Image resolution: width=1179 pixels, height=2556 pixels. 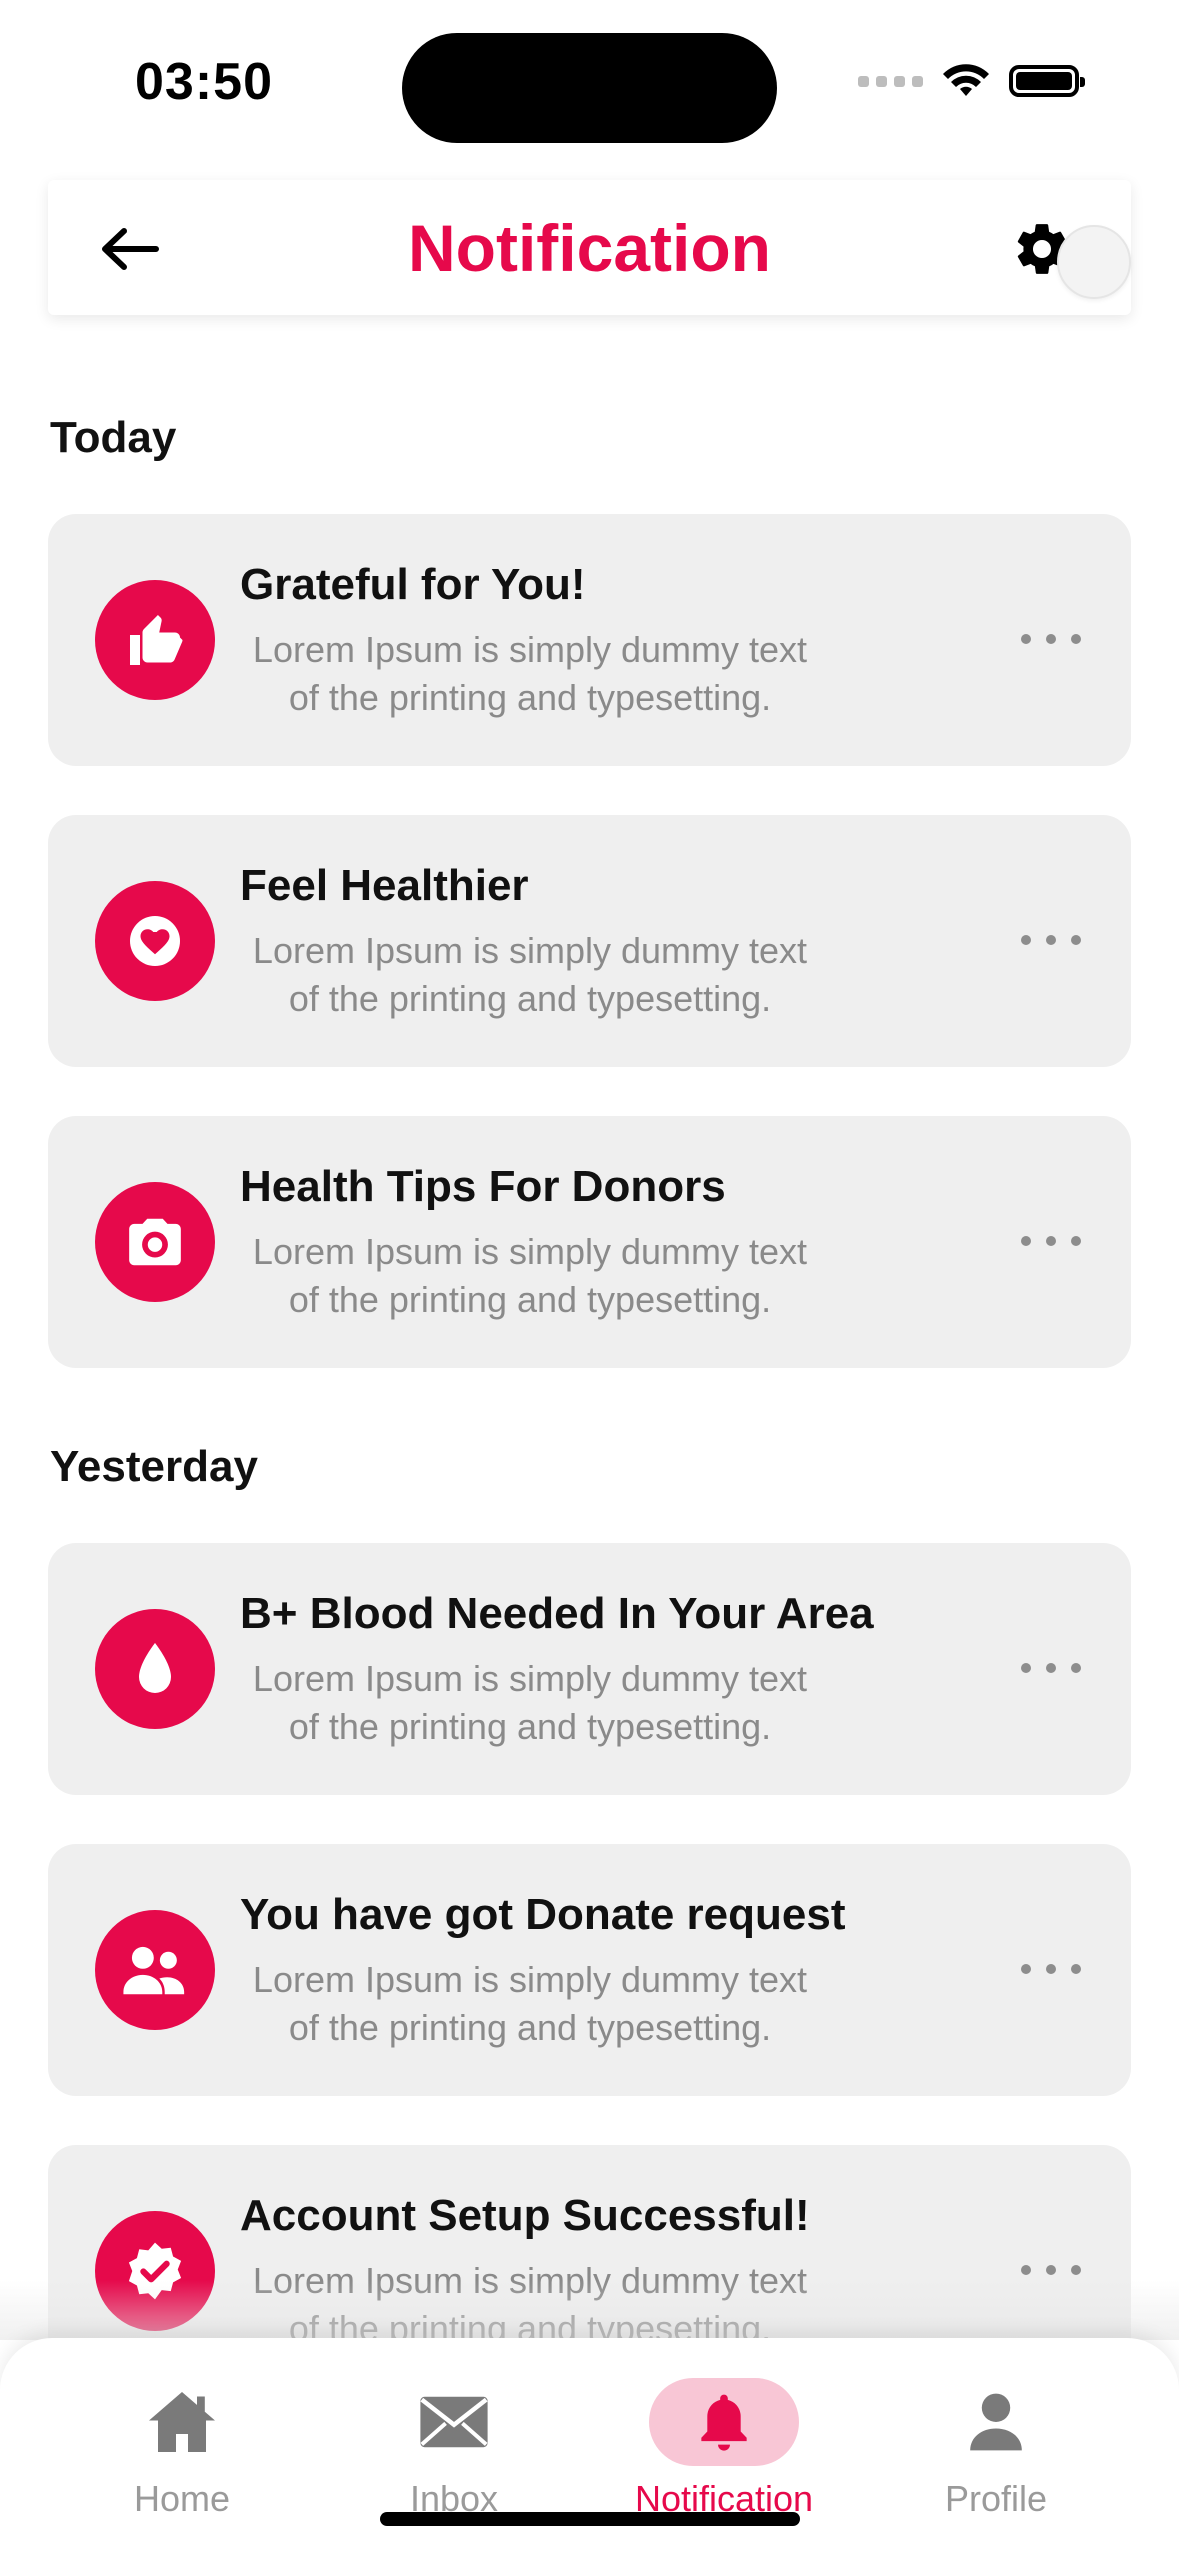 I want to click on notification-title: Feel Healthier, so click(x=384, y=885).